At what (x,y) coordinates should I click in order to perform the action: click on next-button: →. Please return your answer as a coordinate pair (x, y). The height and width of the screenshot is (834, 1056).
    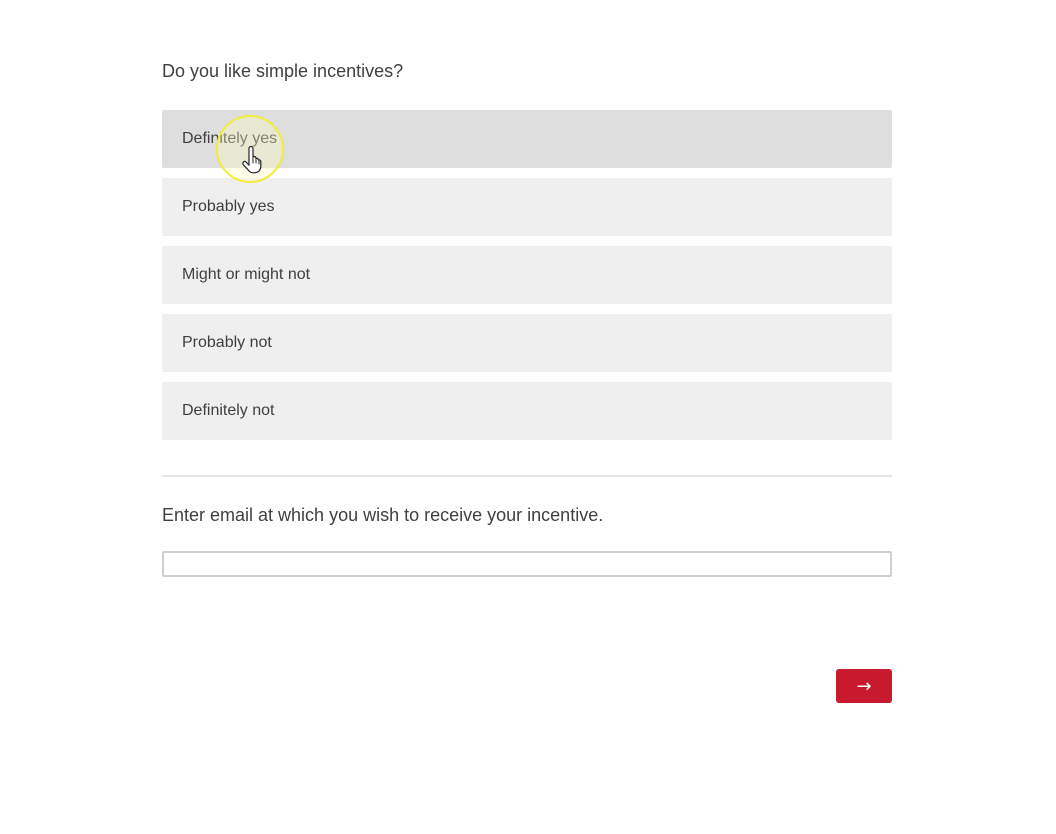
    Looking at the image, I should click on (864, 686).